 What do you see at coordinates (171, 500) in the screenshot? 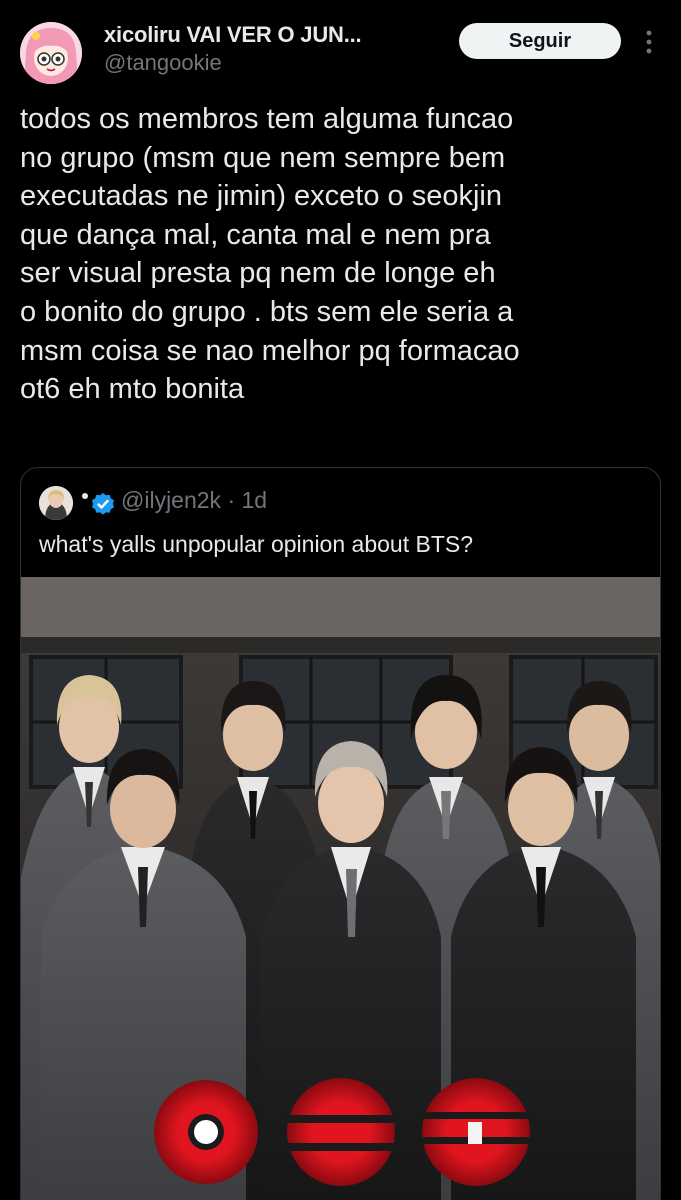
I see `quoted-author-handle: @ilyjen2k` at bounding box center [171, 500].